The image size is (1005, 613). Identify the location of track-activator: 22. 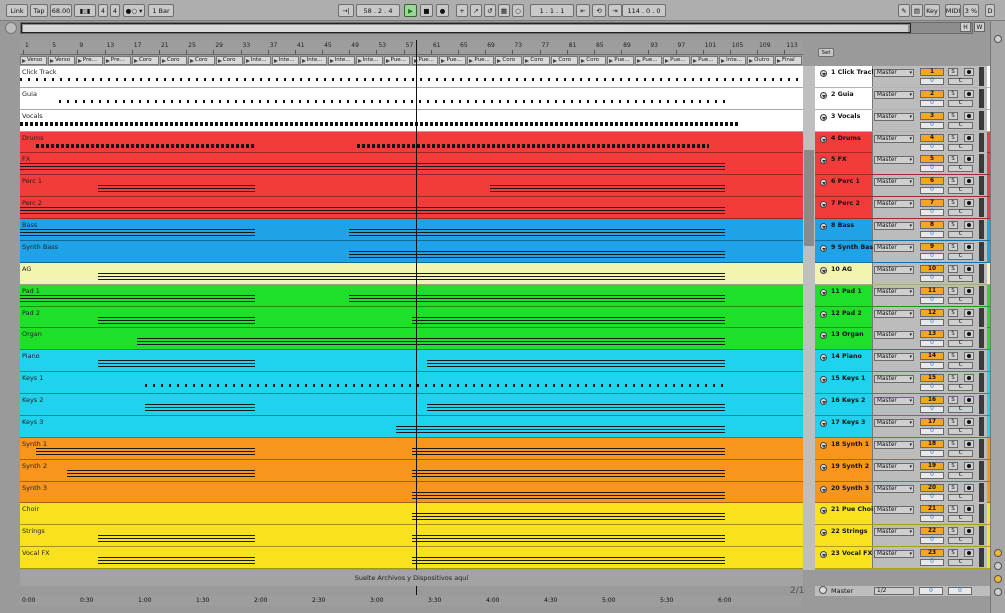
(932, 531).